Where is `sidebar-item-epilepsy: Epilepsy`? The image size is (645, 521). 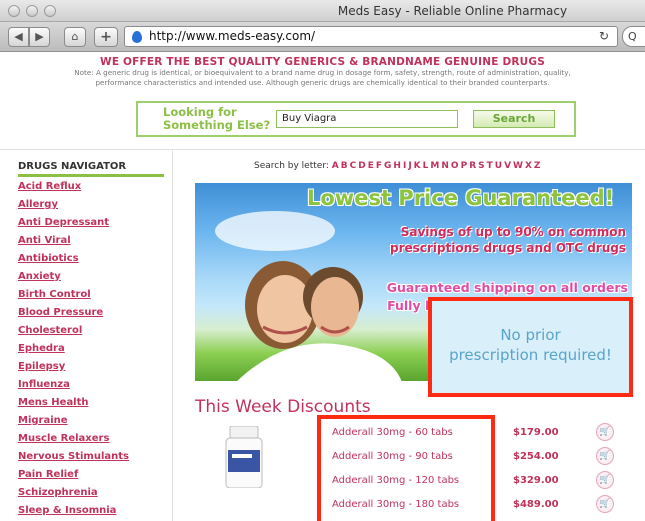 sidebar-item-epilepsy: Epilepsy is located at coordinates (73, 369).